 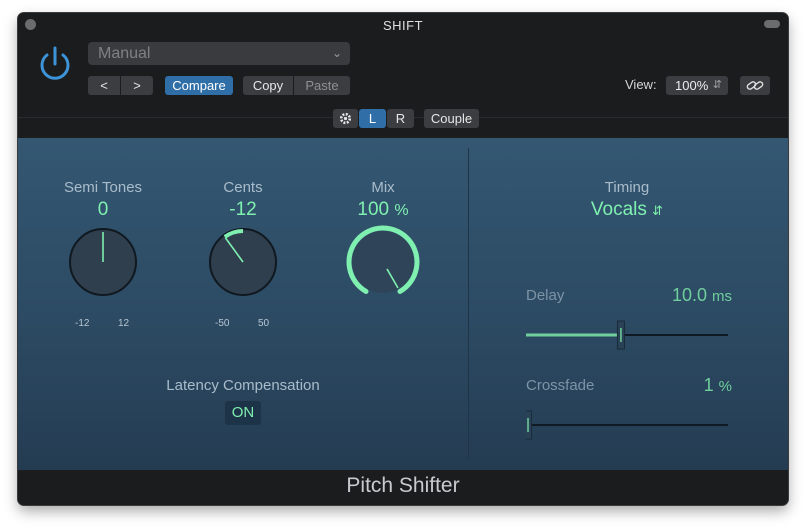 What do you see at coordinates (772, 24) in the screenshot?
I see `collapse-button` at bounding box center [772, 24].